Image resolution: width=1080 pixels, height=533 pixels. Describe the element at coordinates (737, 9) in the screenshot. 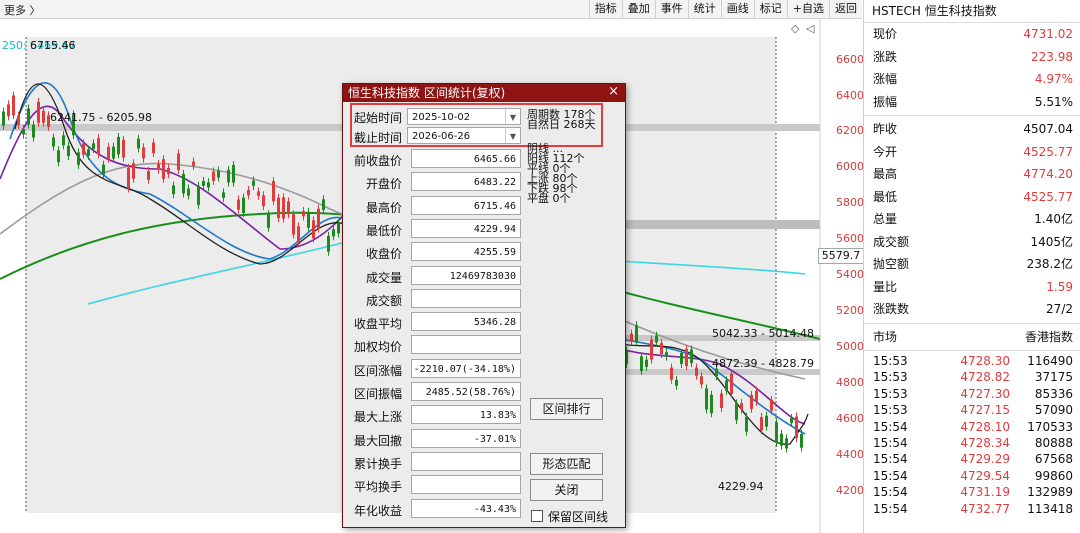

I see `toolbar-draw-button: 画线` at that location.